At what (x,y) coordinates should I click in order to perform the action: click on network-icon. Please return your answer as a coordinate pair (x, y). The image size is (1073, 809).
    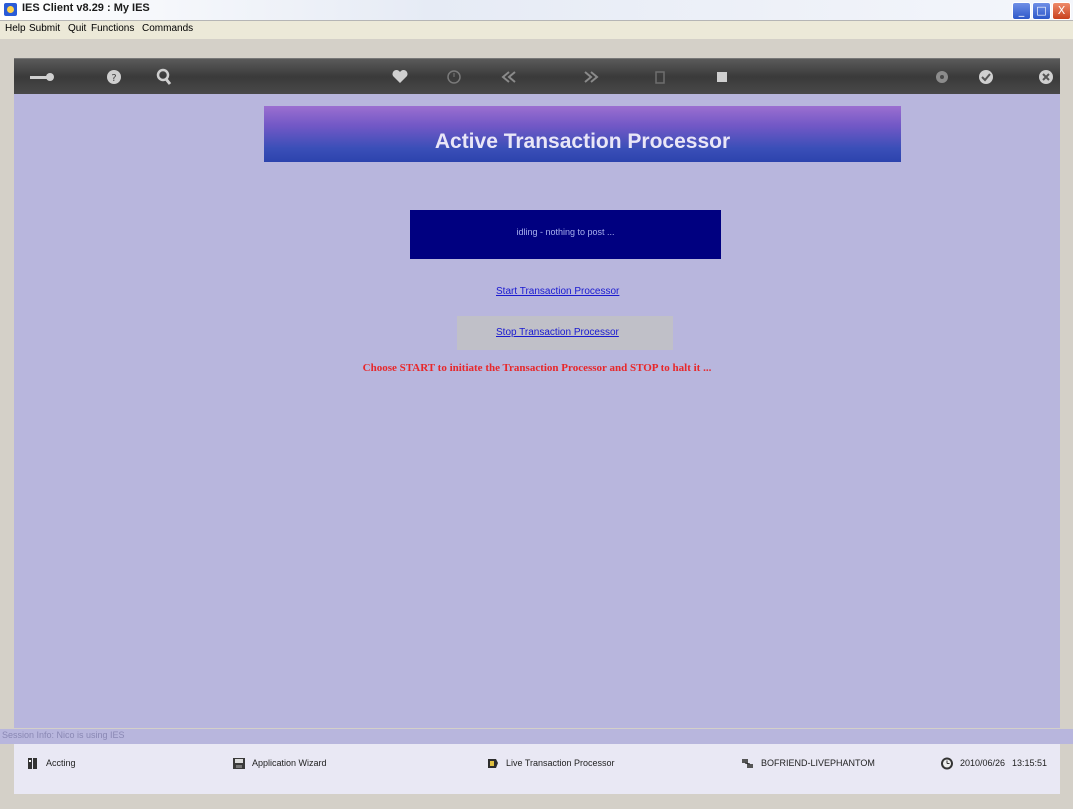
    Looking at the image, I should click on (747, 763).